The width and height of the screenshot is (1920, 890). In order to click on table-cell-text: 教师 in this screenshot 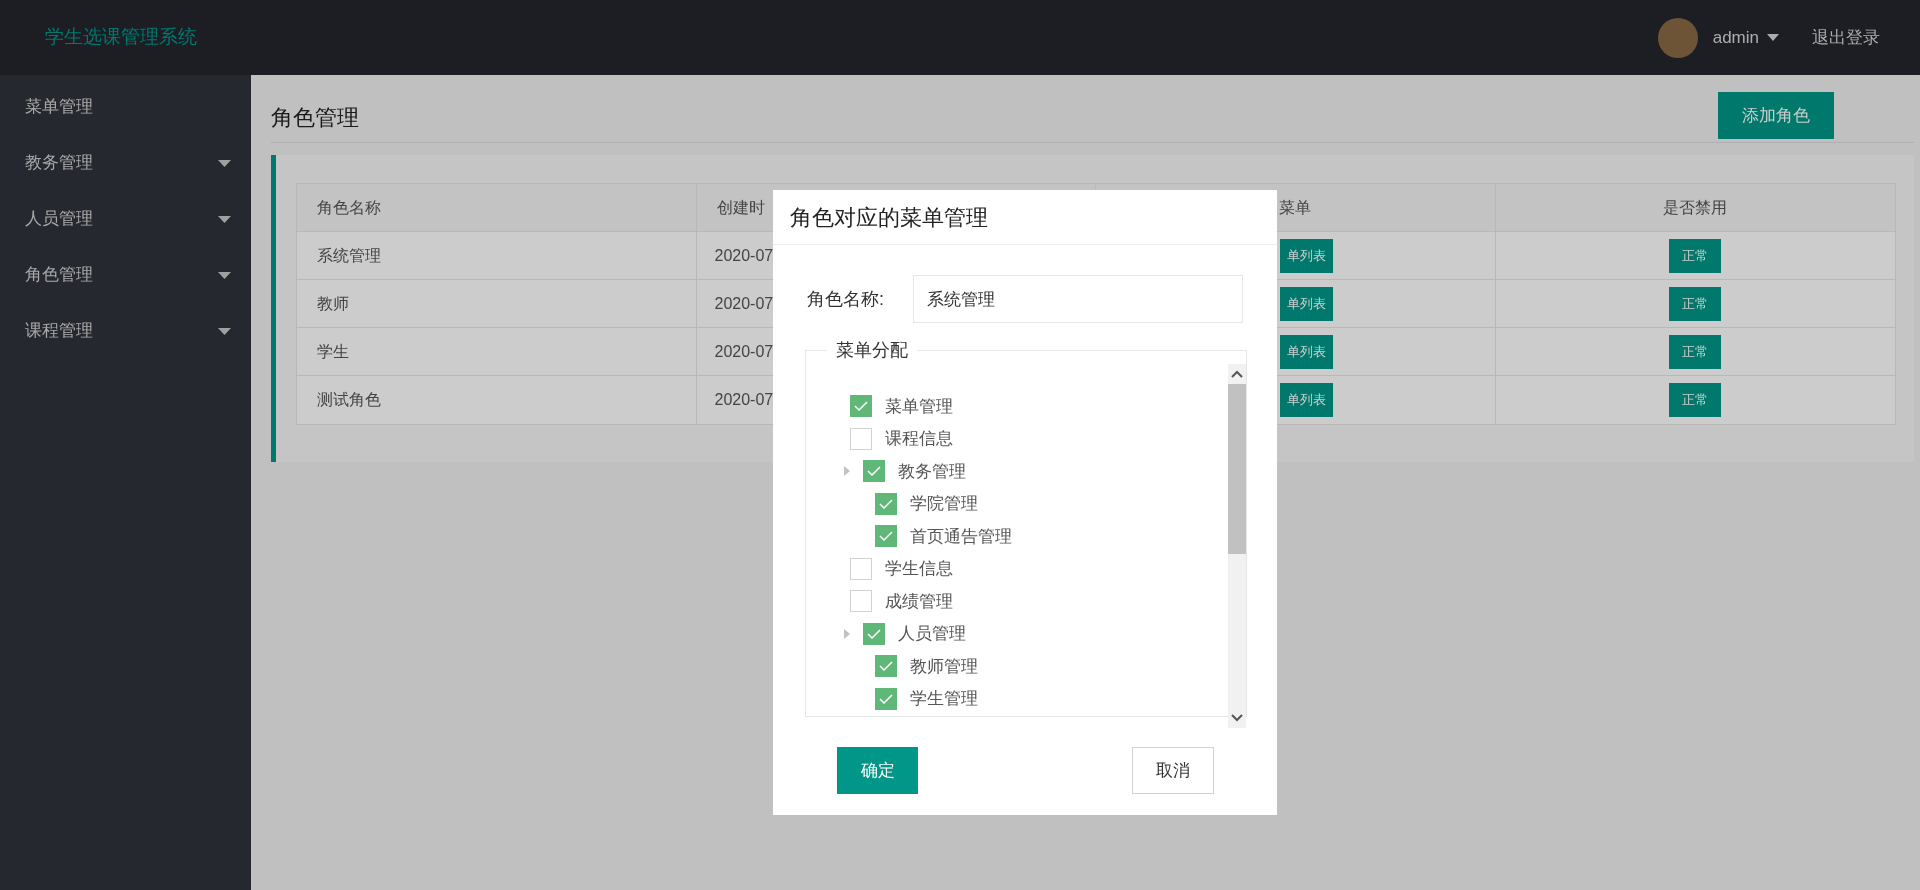, I will do `click(333, 303)`.